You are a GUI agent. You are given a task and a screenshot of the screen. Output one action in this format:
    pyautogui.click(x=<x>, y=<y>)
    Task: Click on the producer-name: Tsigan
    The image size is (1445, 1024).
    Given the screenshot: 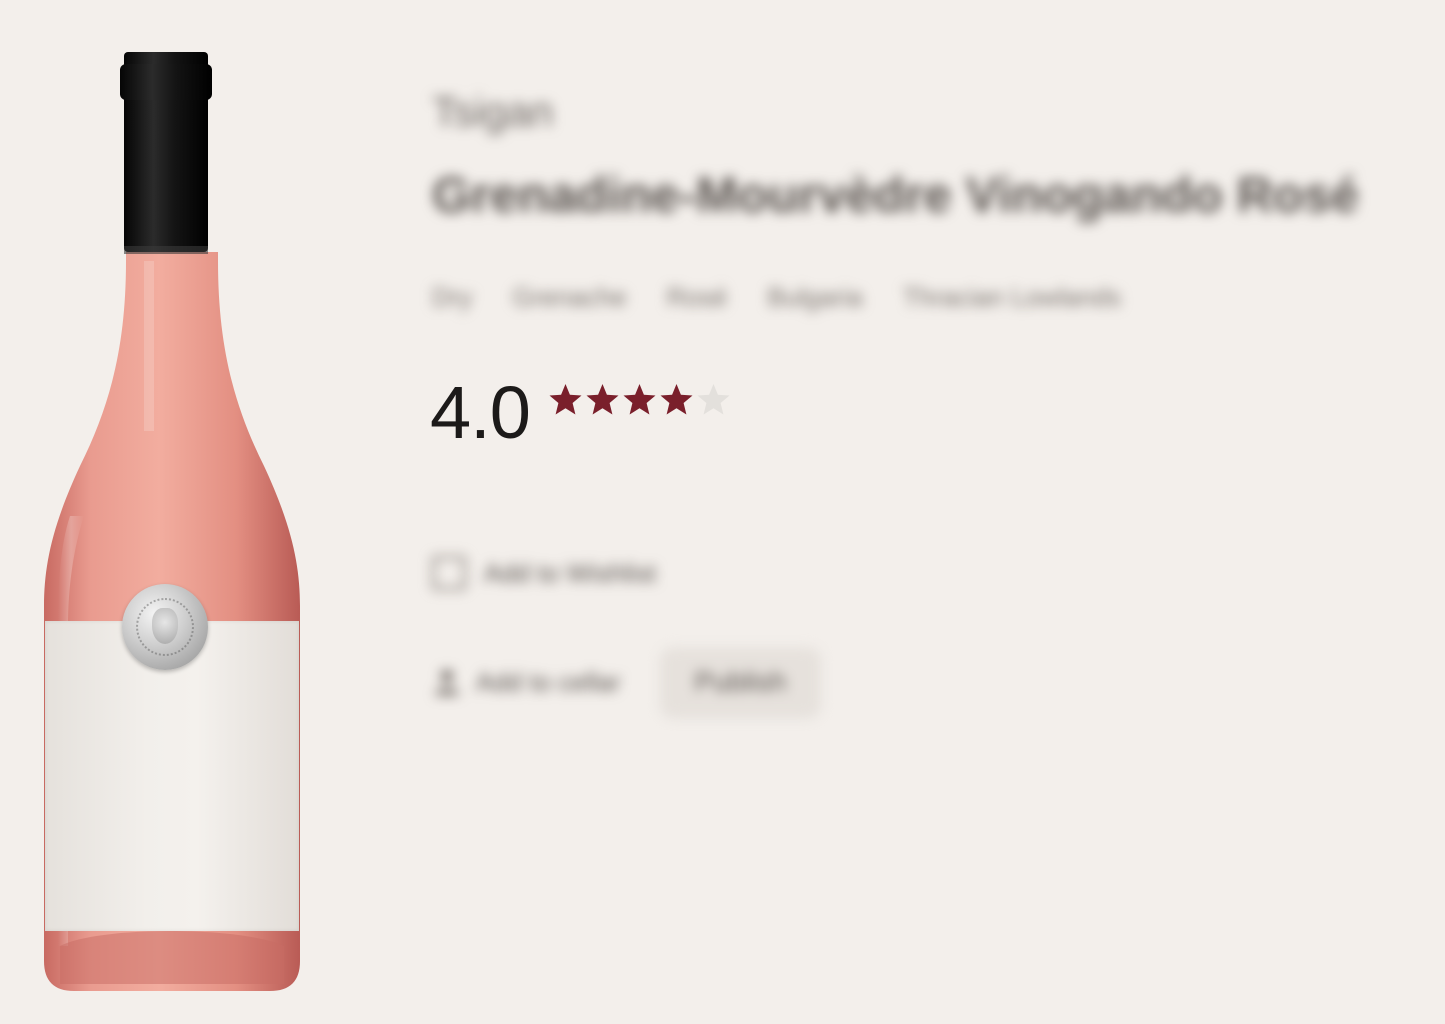 What is the action you would take?
    pyautogui.click(x=492, y=112)
    